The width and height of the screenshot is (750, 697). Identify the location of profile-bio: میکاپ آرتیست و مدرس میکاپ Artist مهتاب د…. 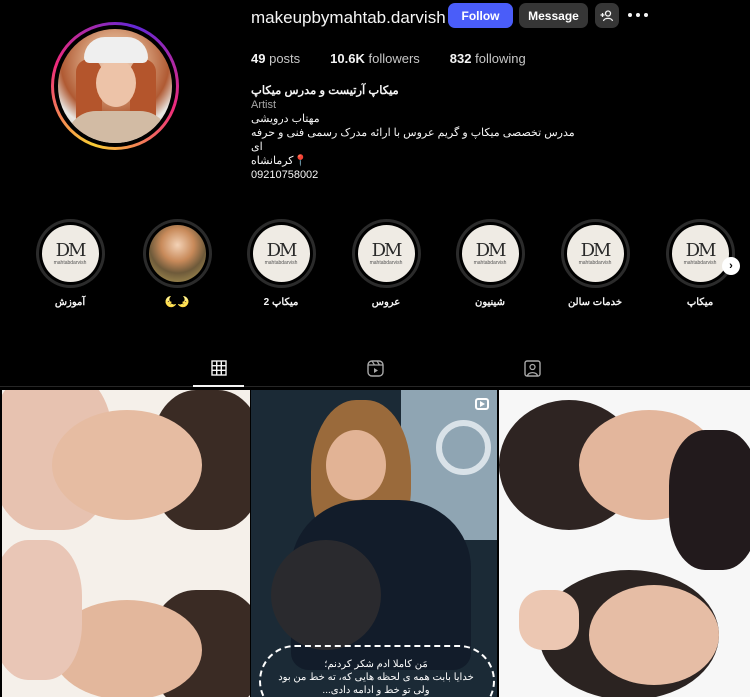
(416, 133).